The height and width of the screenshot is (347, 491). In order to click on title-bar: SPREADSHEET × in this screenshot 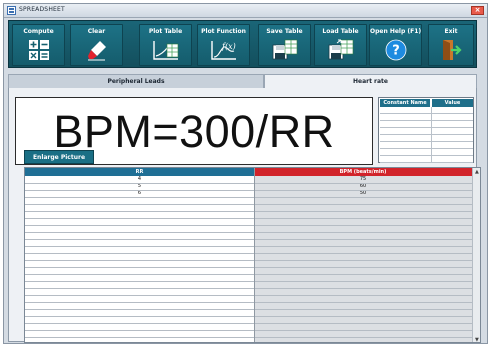, I will do `click(245, 11)`.